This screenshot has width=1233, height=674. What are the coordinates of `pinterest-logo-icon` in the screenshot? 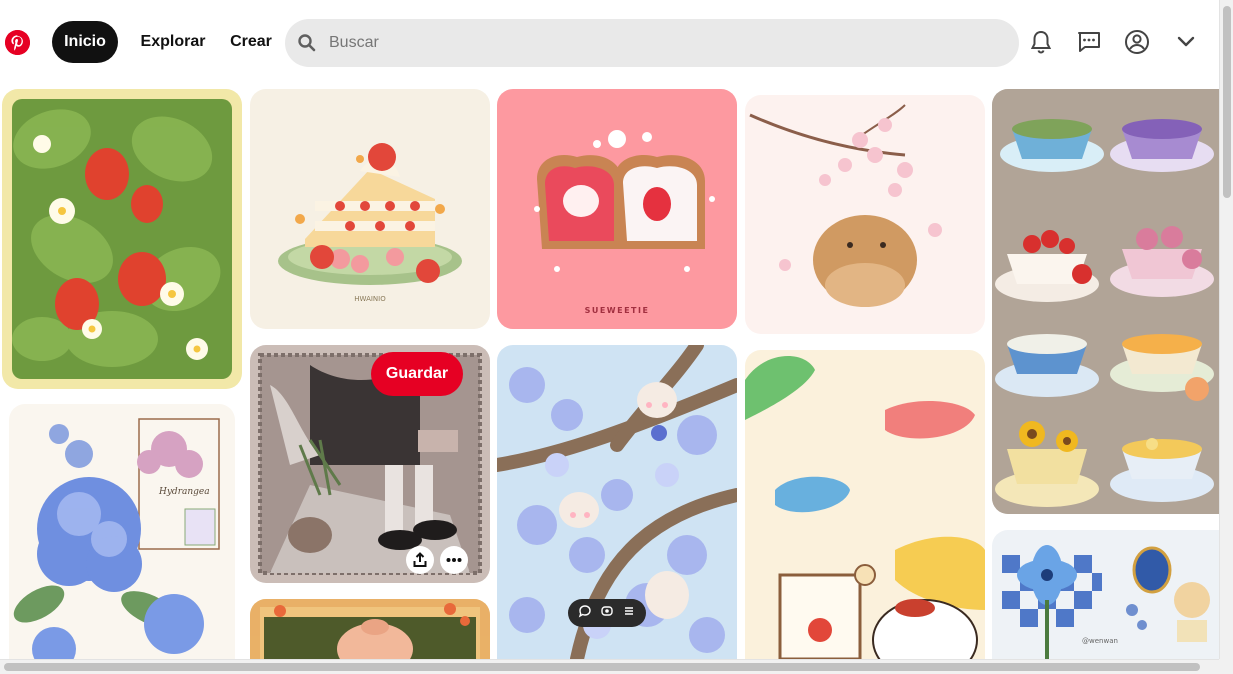 It's located at (17, 42).